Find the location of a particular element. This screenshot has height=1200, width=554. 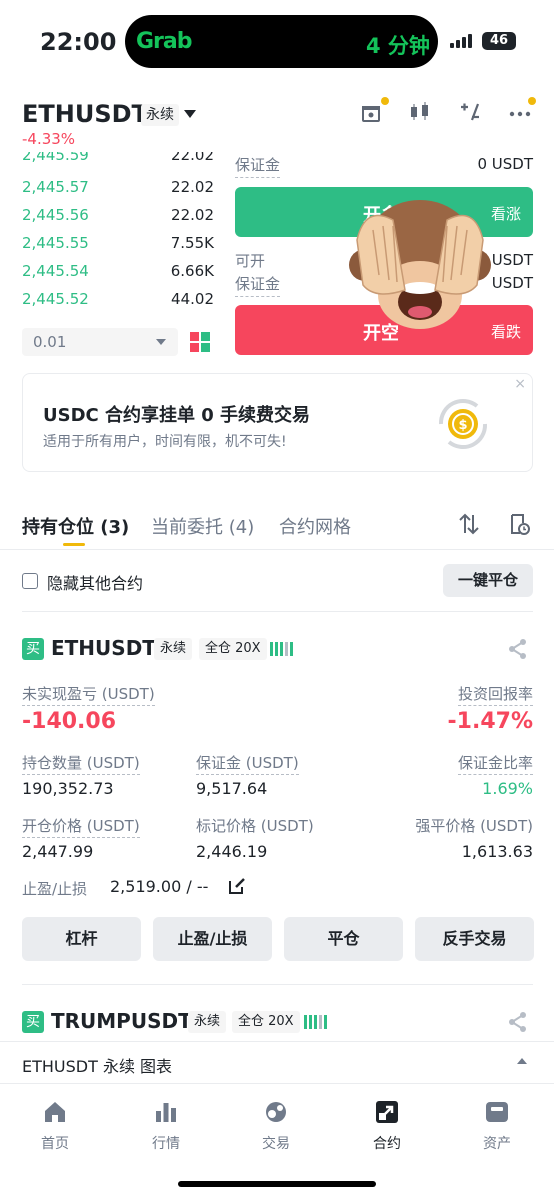

active-tab-indicator is located at coordinates (74, 544).